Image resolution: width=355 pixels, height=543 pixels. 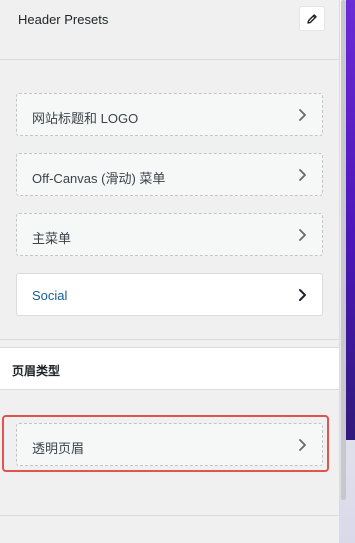 I want to click on preview-accent-bar, so click(x=350, y=220).